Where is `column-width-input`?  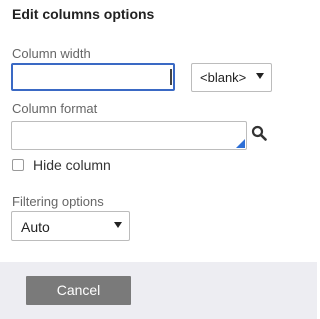 column-width-input is located at coordinates (93, 77).